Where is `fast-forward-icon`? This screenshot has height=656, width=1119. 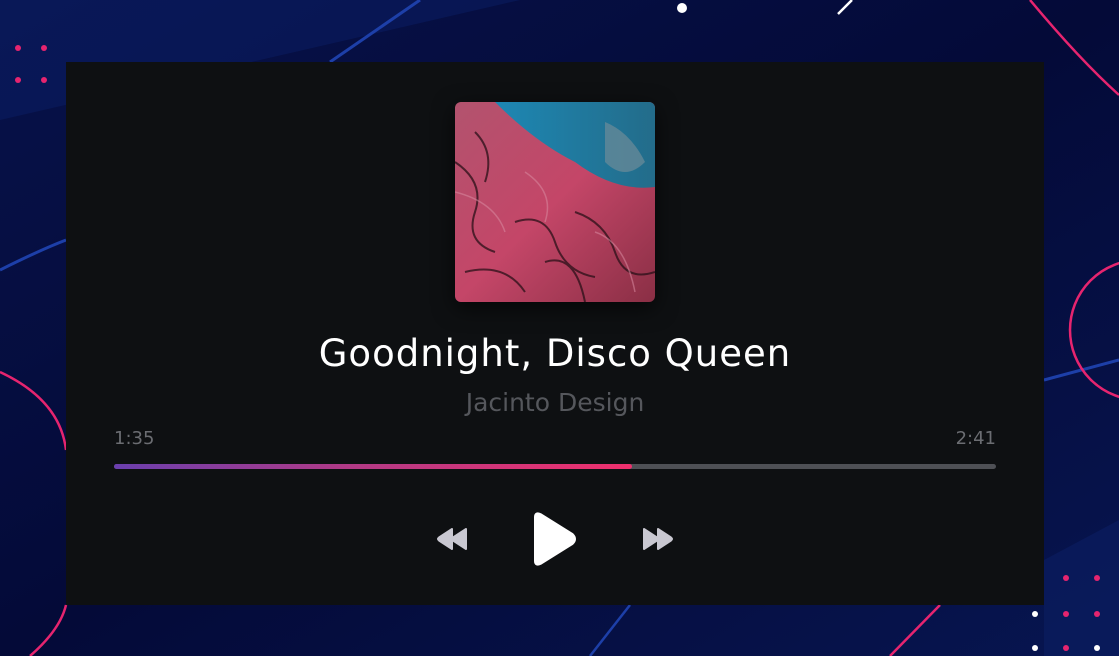 fast-forward-icon is located at coordinates (658, 539).